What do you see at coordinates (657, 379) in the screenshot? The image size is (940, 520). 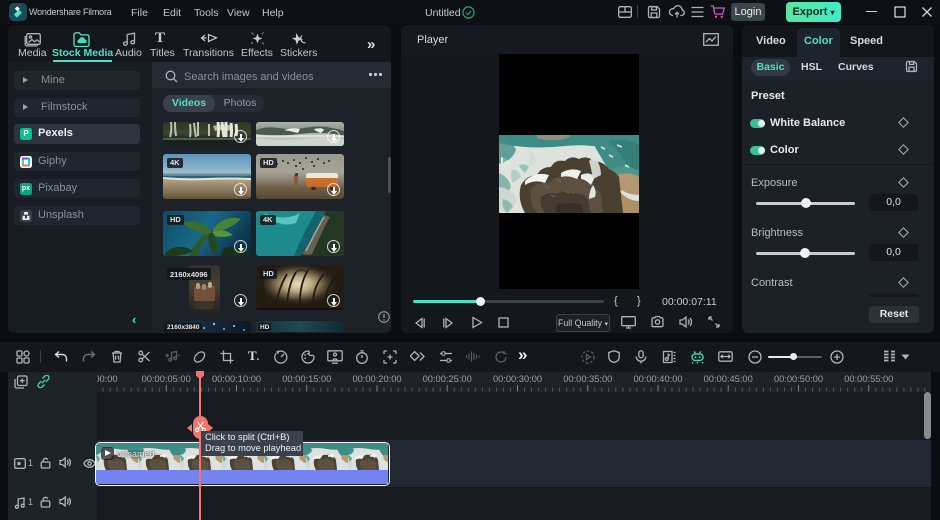 I see `svg-text: 00:00:40:00` at bounding box center [657, 379].